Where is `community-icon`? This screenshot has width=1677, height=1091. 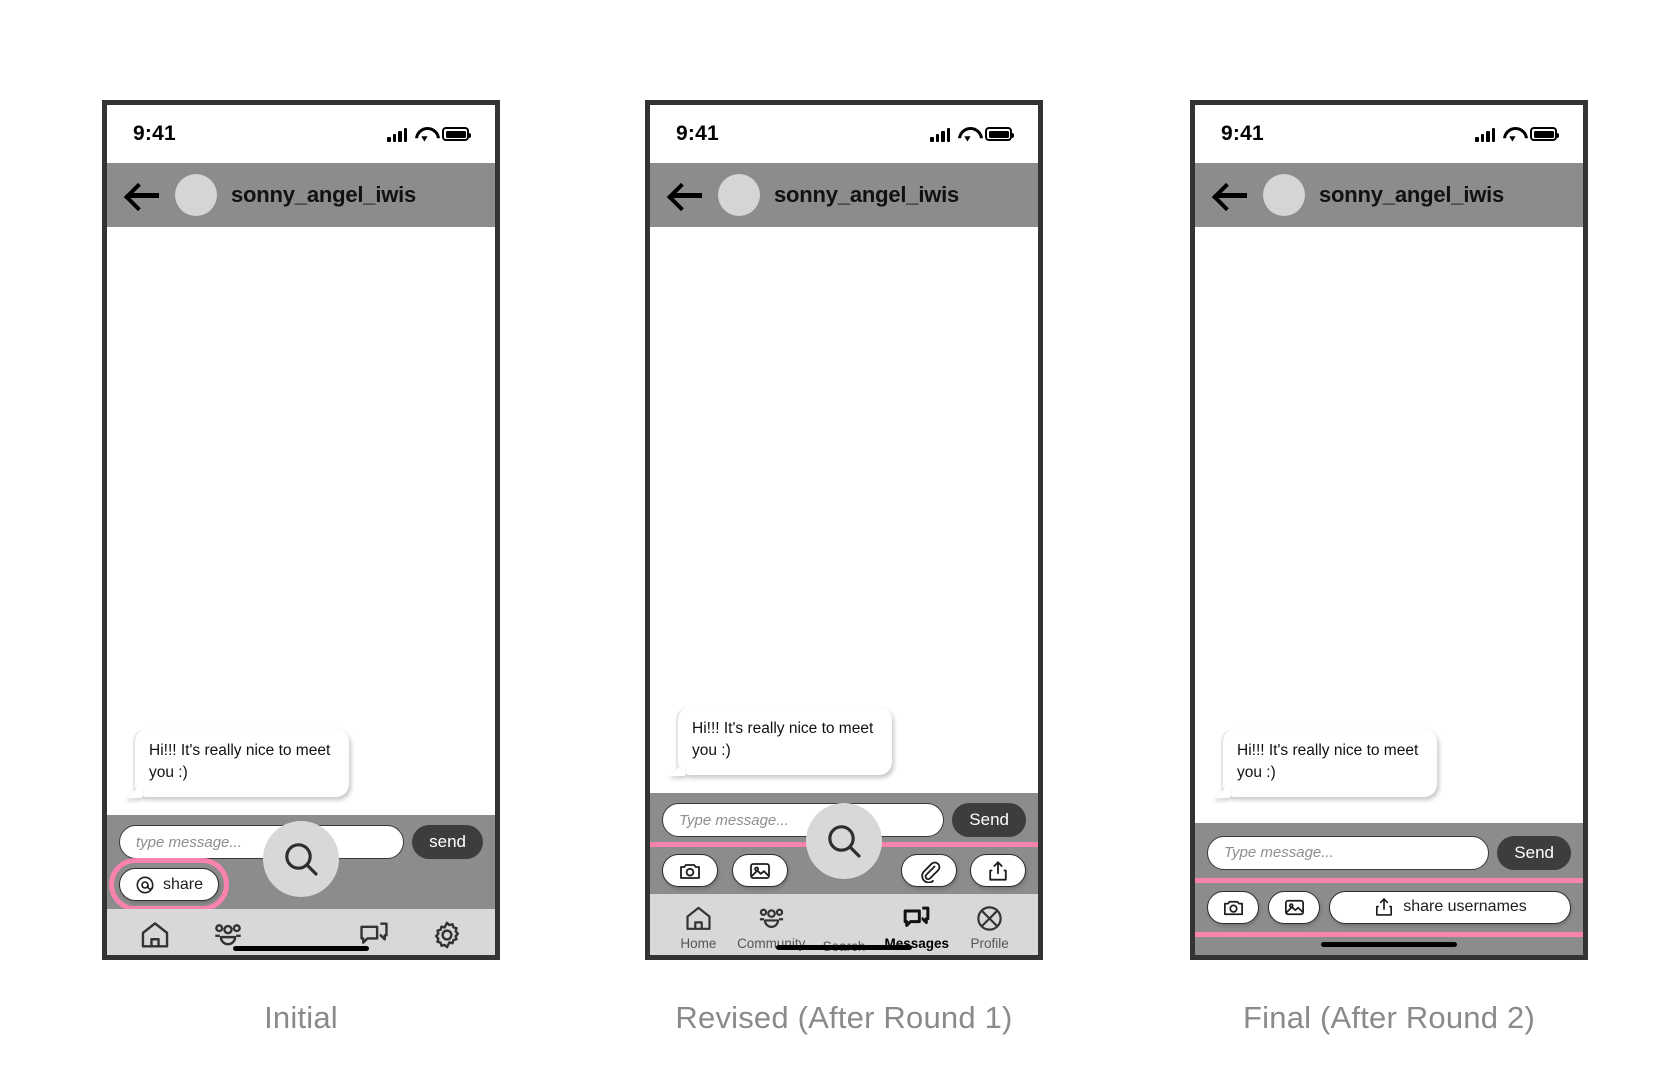
community-icon is located at coordinates (771, 918).